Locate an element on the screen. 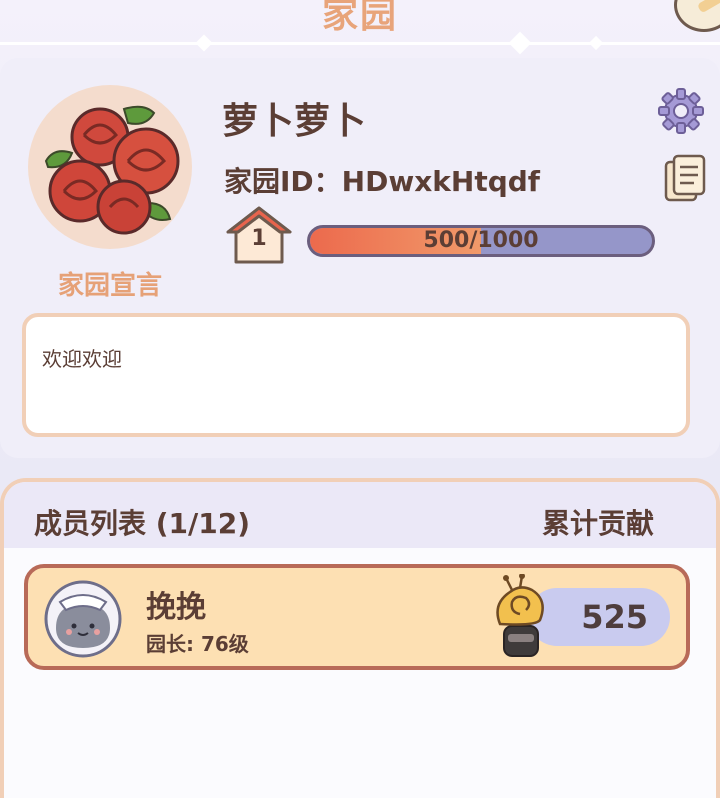 The height and width of the screenshot is (798, 720). home-id: 家园ID：HDwxkHtqdf is located at coordinates (382, 181).